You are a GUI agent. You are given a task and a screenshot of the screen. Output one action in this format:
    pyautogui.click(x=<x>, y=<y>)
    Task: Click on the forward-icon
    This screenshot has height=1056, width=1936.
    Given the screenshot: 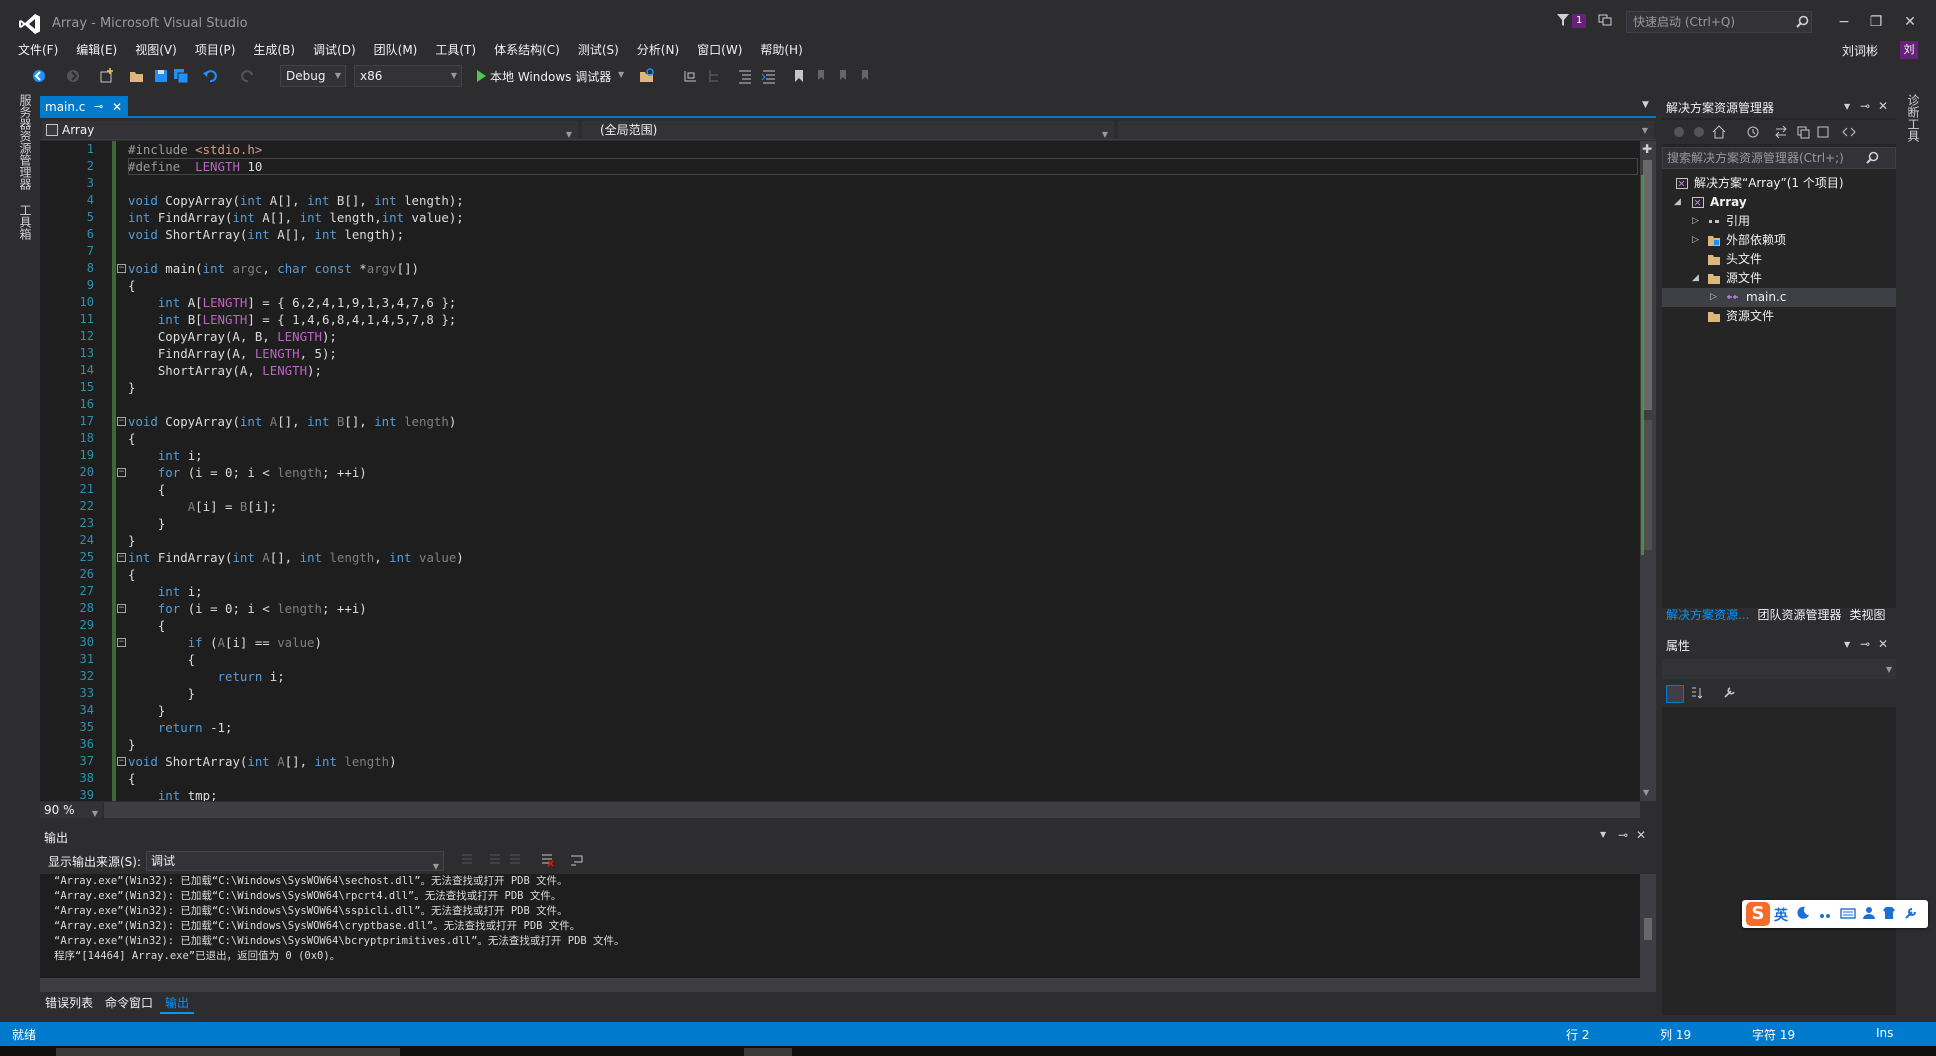 What is the action you would take?
    pyautogui.click(x=1699, y=132)
    